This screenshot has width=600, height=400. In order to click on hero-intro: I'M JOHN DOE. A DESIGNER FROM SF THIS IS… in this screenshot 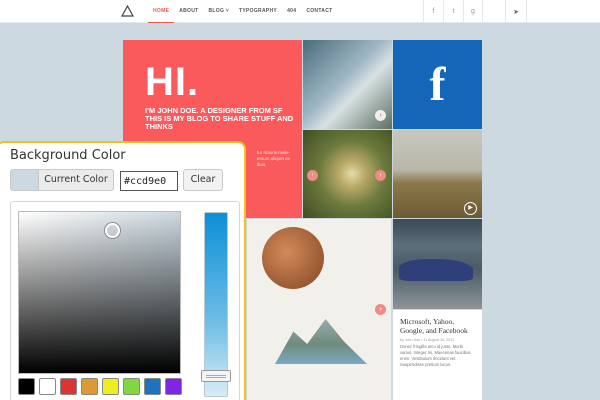, I will do `click(219, 118)`.